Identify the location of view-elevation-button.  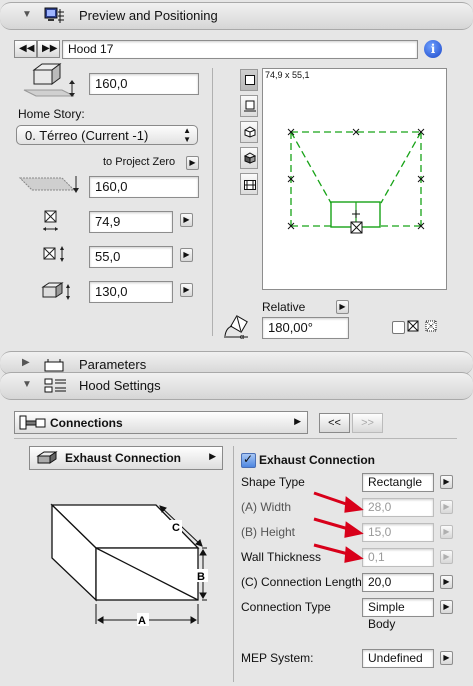
(249, 184).